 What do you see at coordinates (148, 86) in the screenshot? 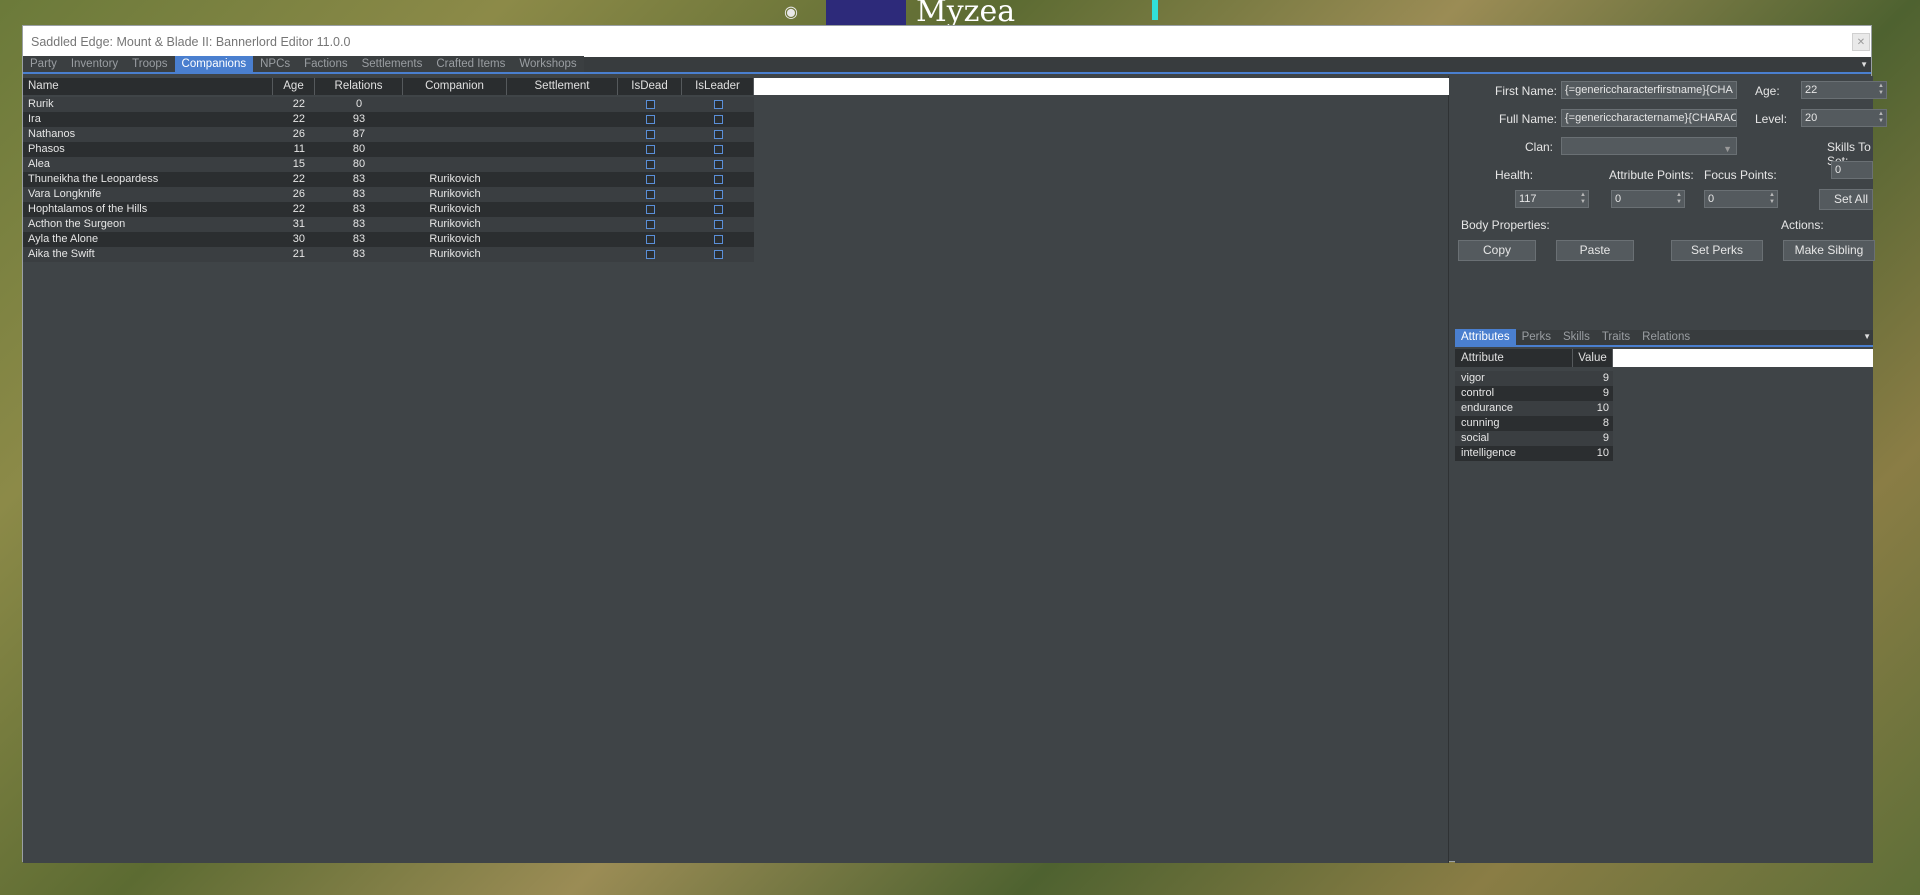
I see `col-name: Name` at bounding box center [148, 86].